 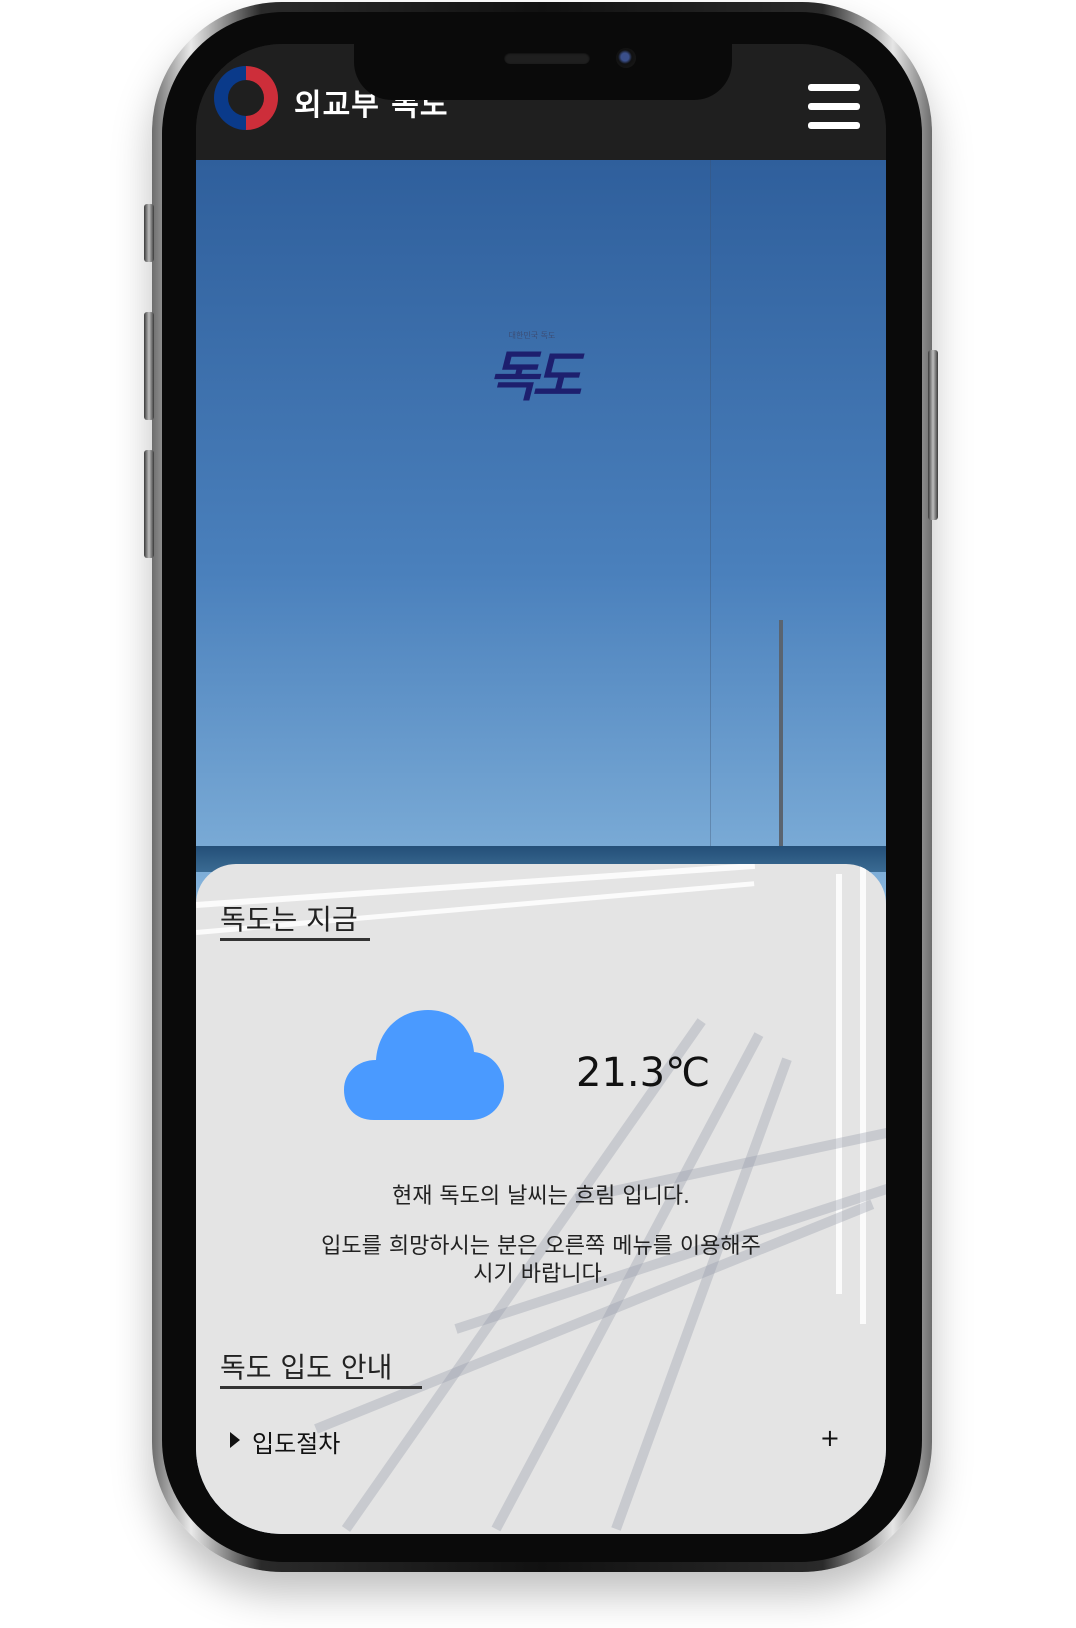 I want to click on volume-down-button, so click(x=149, y=504).